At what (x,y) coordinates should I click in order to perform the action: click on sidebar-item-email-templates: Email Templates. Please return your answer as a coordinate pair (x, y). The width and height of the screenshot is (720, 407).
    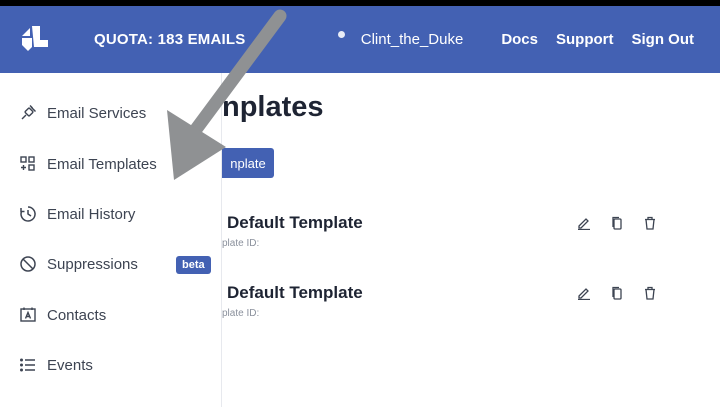
    Looking at the image, I should click on (87, 164).